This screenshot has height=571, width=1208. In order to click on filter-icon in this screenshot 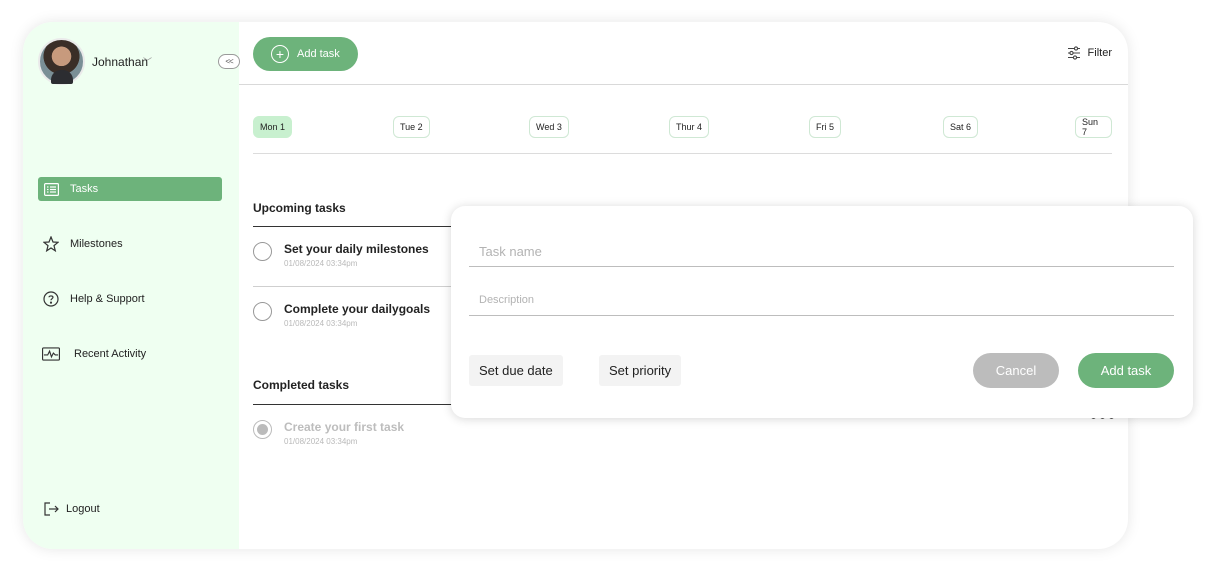, I will do `click(1073, 53)`.